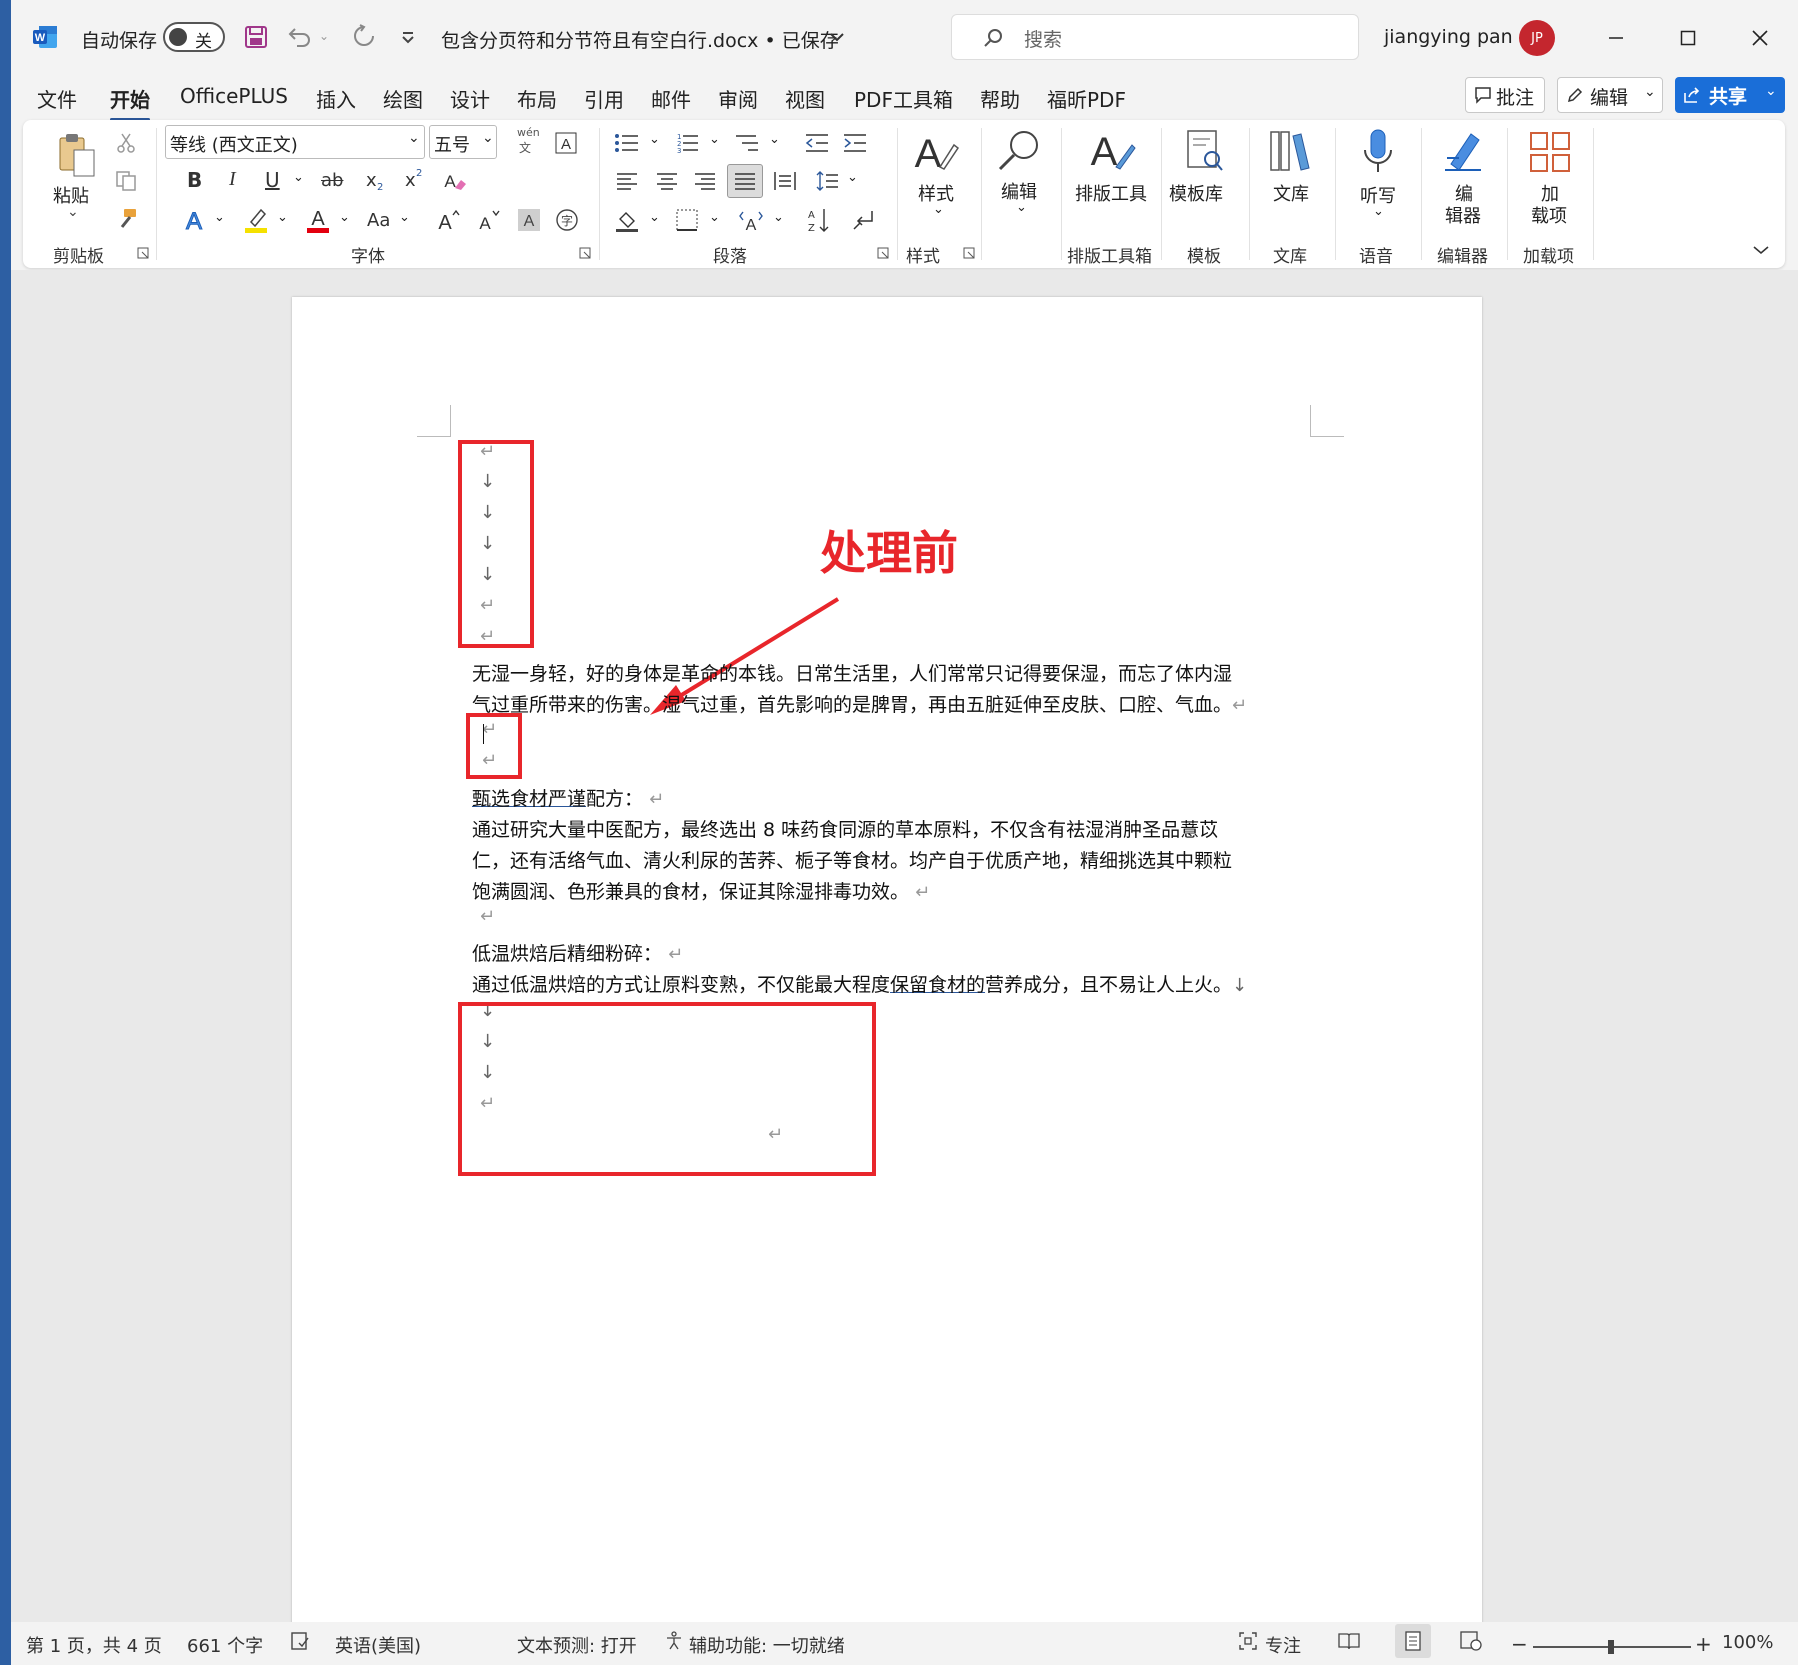 This screenshot has width=1798, height=1665. What do you see at coordinates (1616, 38) in the screenshot?
I see `minimize-icon` at bounding box center [1616, 38].